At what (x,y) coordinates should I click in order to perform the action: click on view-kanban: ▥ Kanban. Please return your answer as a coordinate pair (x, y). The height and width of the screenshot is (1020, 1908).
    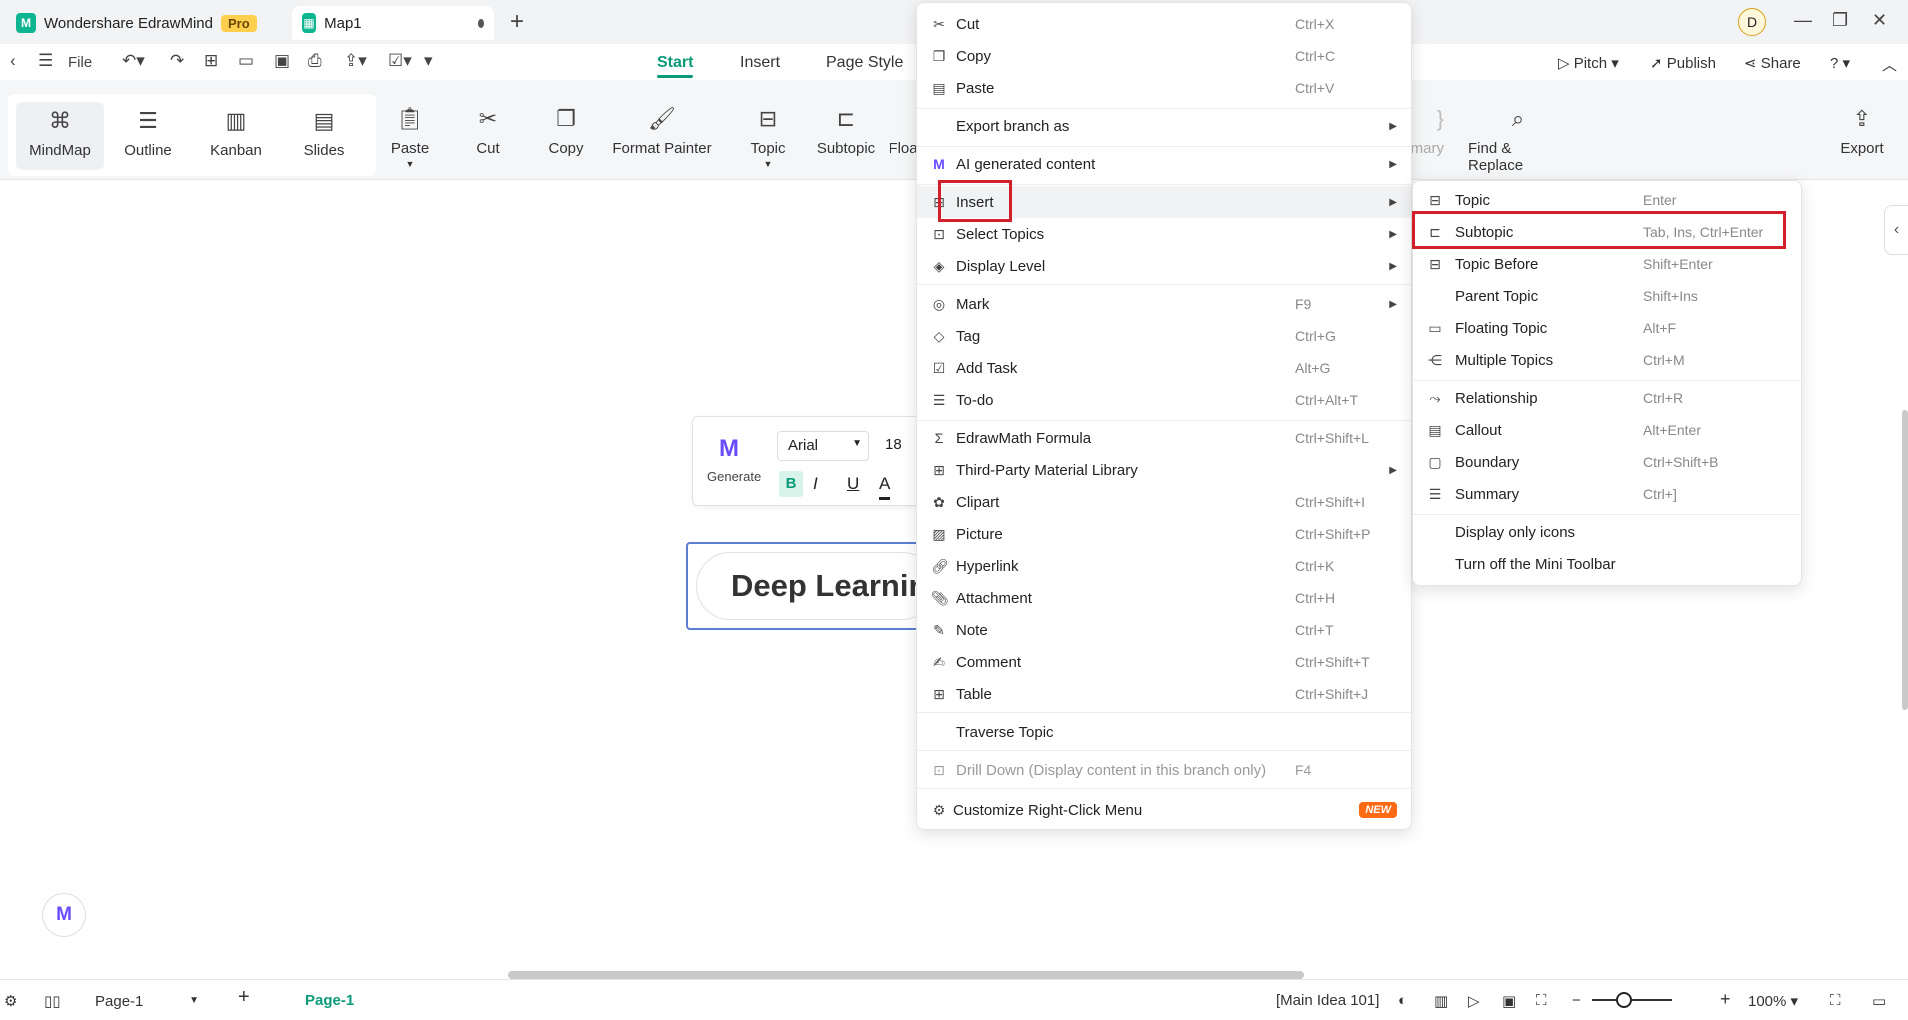
    Looking at the image, I should click on (236, 133).